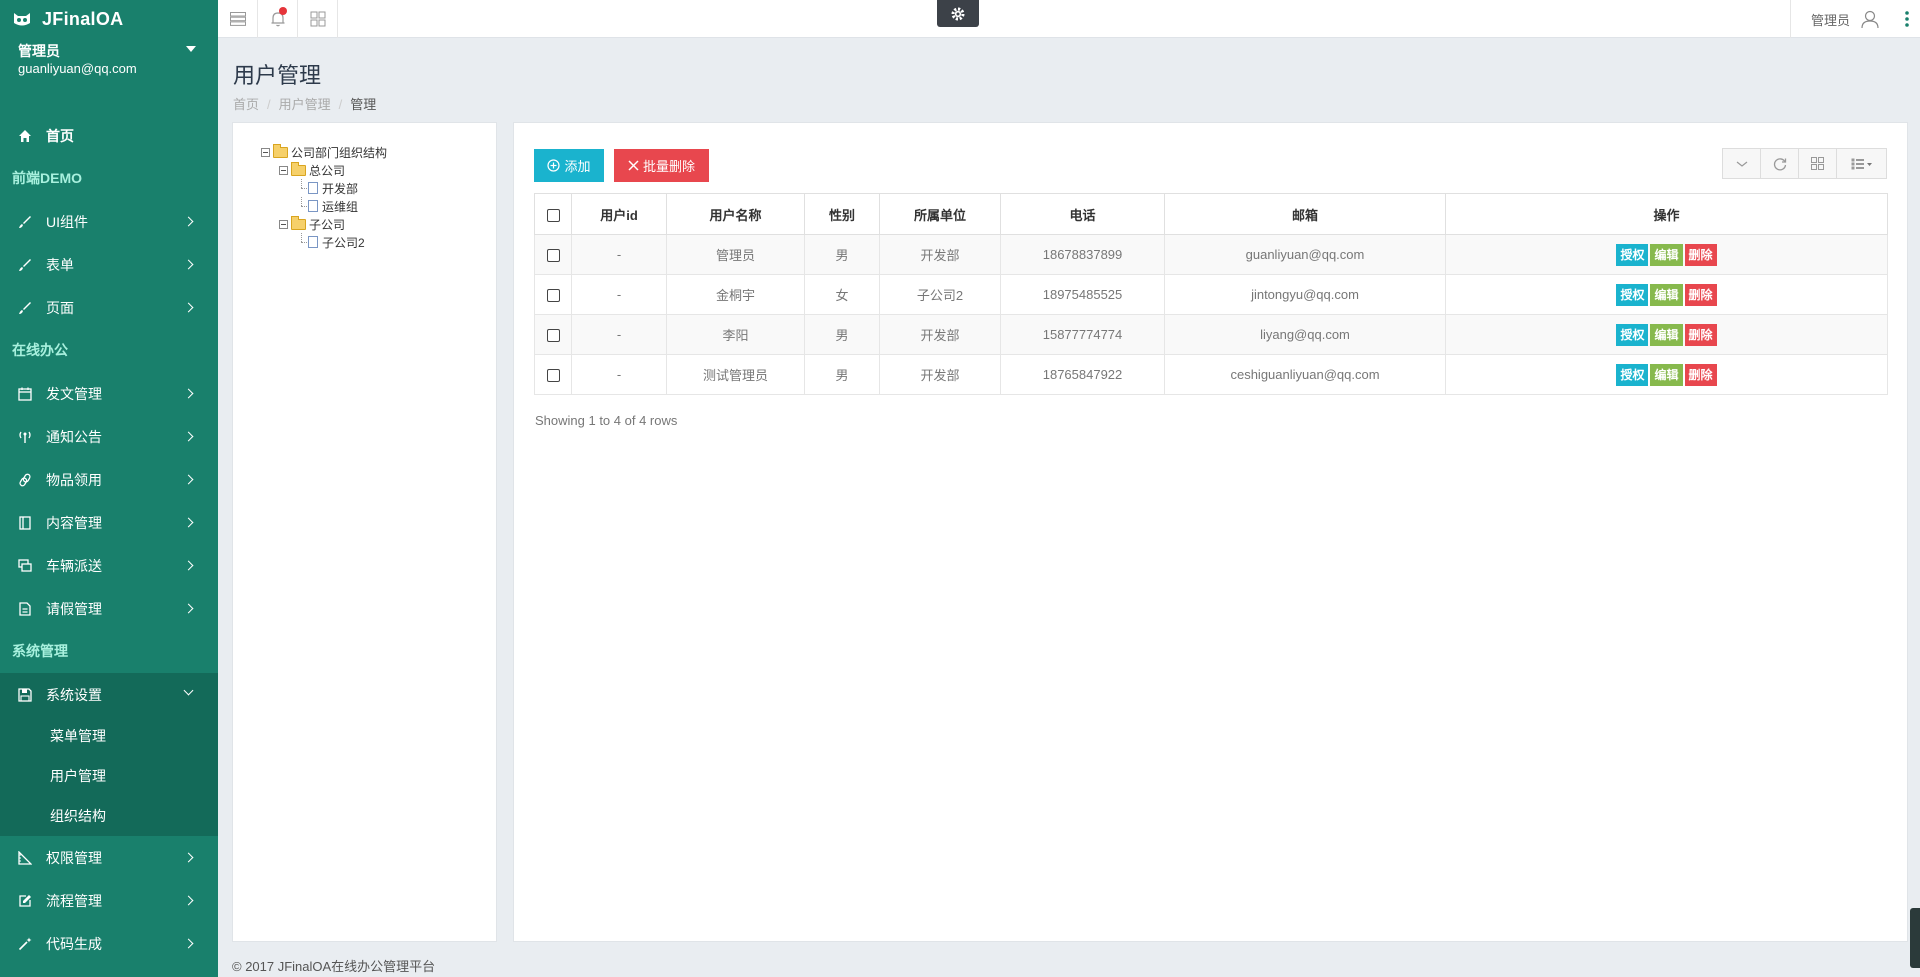  Describe the element at coordinates (238, 19) in the screenshot. I see `sidebar-toggle-button` at that location.